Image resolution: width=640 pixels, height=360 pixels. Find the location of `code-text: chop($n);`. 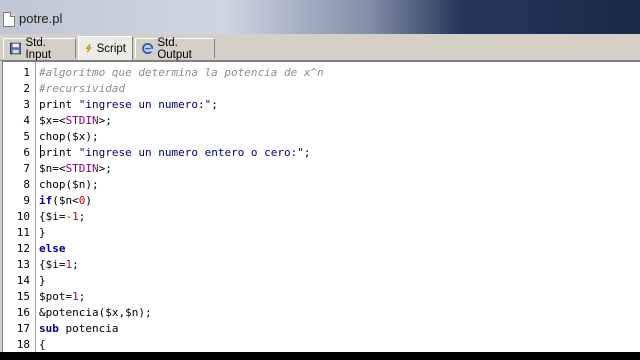

code-text: chop($n); is located at coordinates (69, 185).